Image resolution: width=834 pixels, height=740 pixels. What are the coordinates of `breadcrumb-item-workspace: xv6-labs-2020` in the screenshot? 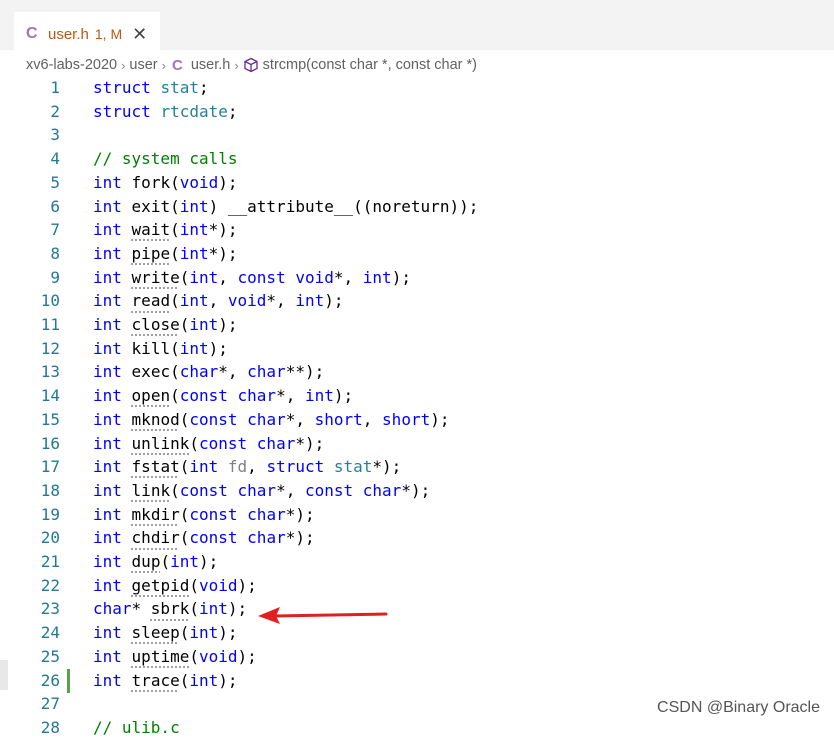 It's located at (71, 65).